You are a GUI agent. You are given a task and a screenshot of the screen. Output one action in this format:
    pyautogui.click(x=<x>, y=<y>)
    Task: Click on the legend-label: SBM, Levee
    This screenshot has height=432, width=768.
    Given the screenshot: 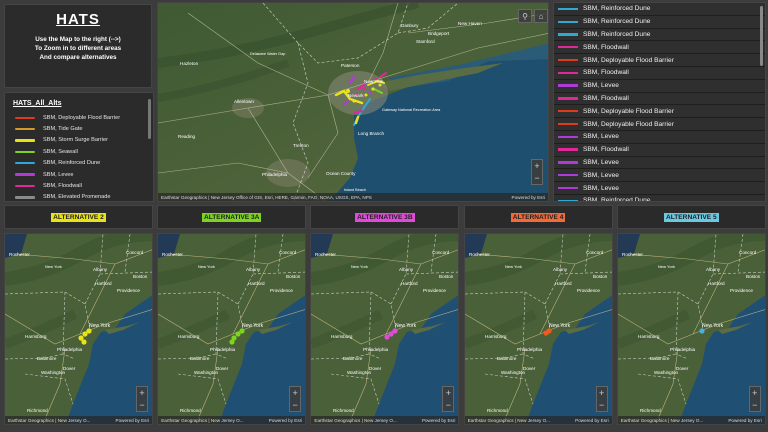 What is the action you would take?
    pyautogui.click(x=58, y=174)
    